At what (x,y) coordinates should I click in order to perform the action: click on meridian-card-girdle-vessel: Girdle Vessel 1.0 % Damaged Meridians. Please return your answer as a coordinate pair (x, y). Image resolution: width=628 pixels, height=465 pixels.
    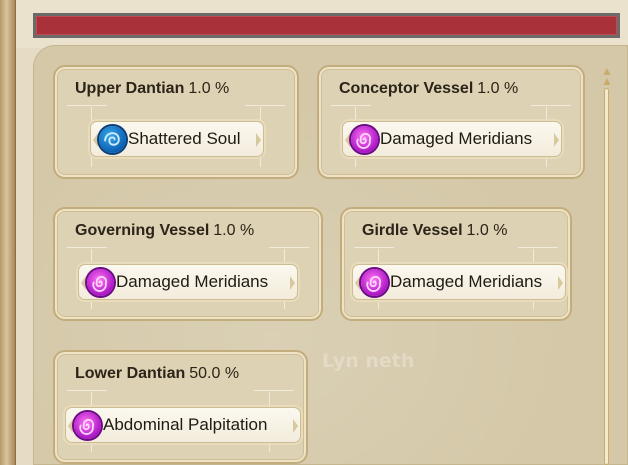
    Looking at the image, I should click on (456, 264).